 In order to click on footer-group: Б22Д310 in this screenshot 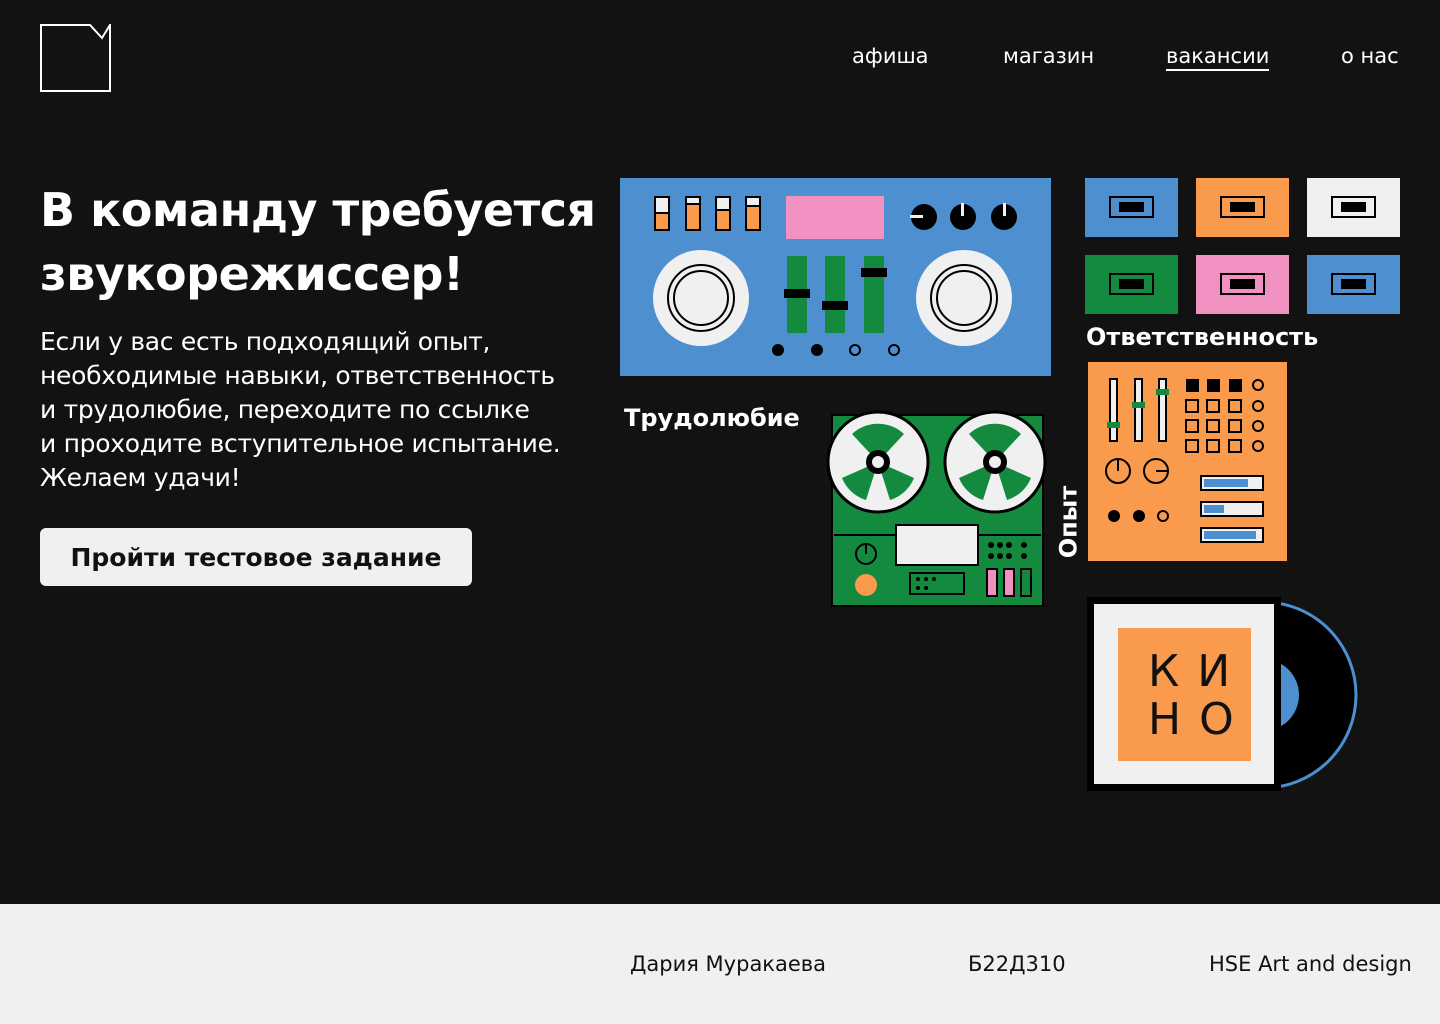, I will do `click(1017, 964)`.